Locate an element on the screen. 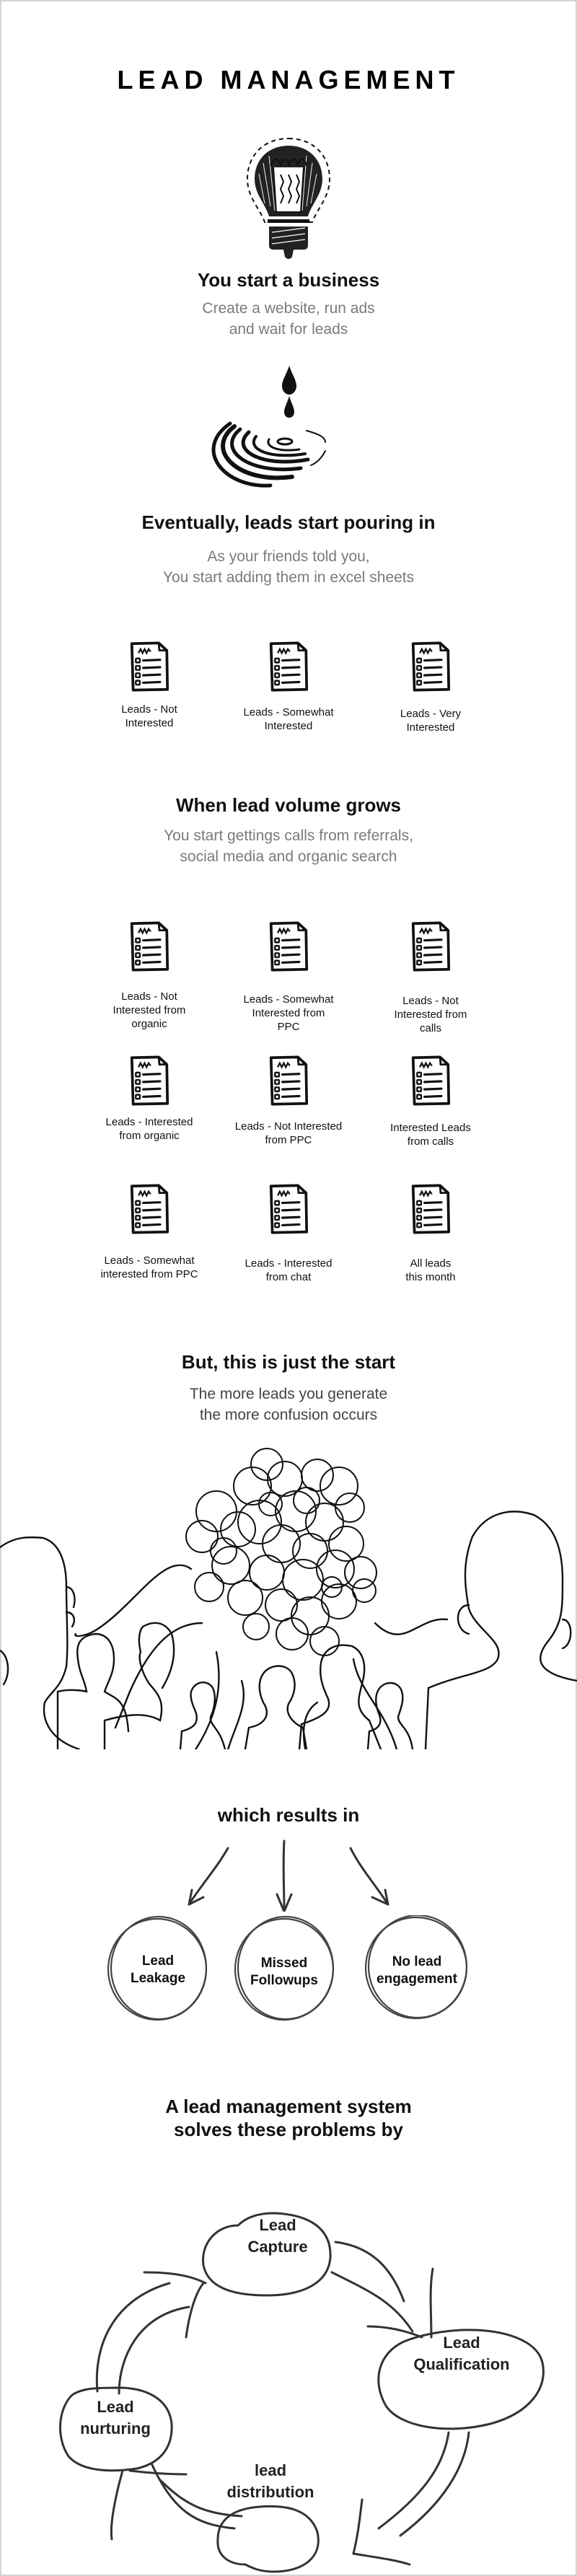 The image size is (577, 2576). sheet-item: Leads - Not Interested from calls is located at coordinates (430, 977).